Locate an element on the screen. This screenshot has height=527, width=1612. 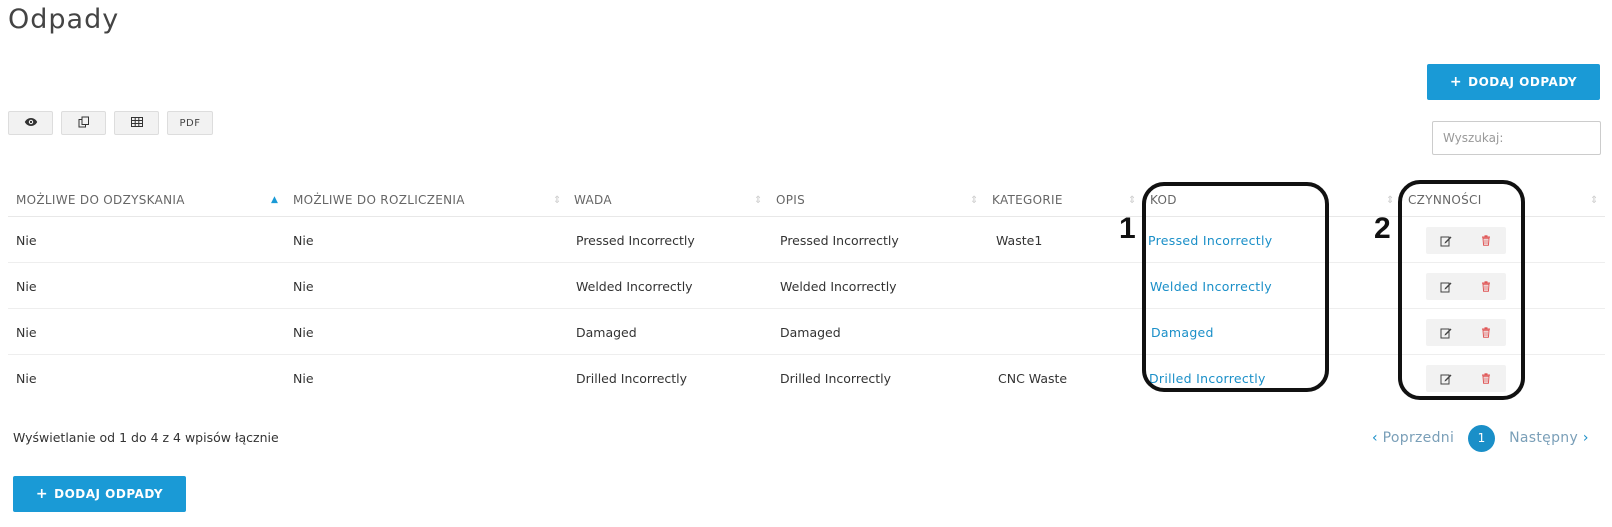
chevron-right-icon: › is located at coordinates (1585, 438).